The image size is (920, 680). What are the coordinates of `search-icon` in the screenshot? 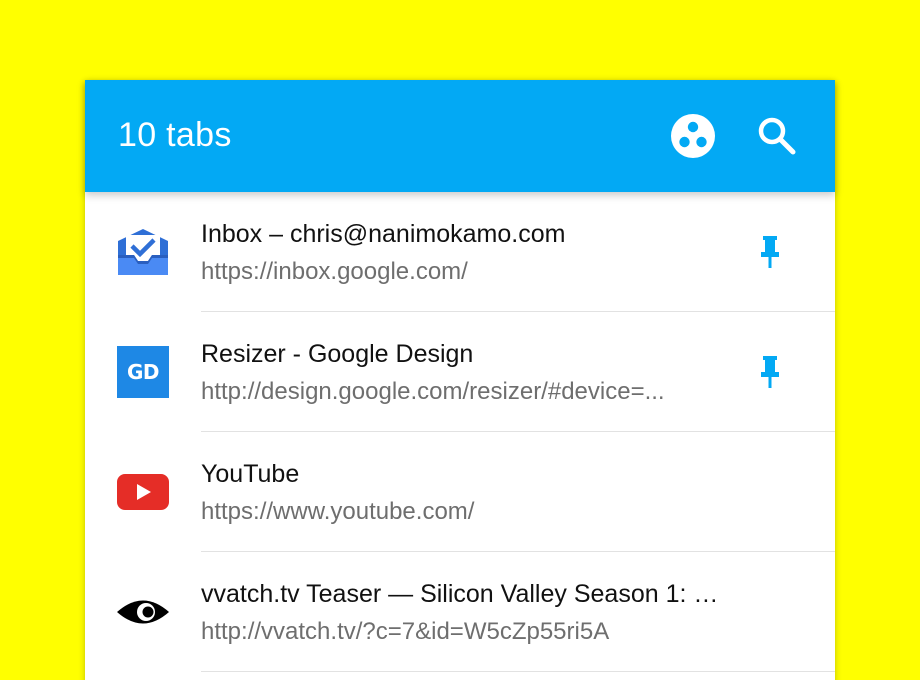 It's located at (777, 136).